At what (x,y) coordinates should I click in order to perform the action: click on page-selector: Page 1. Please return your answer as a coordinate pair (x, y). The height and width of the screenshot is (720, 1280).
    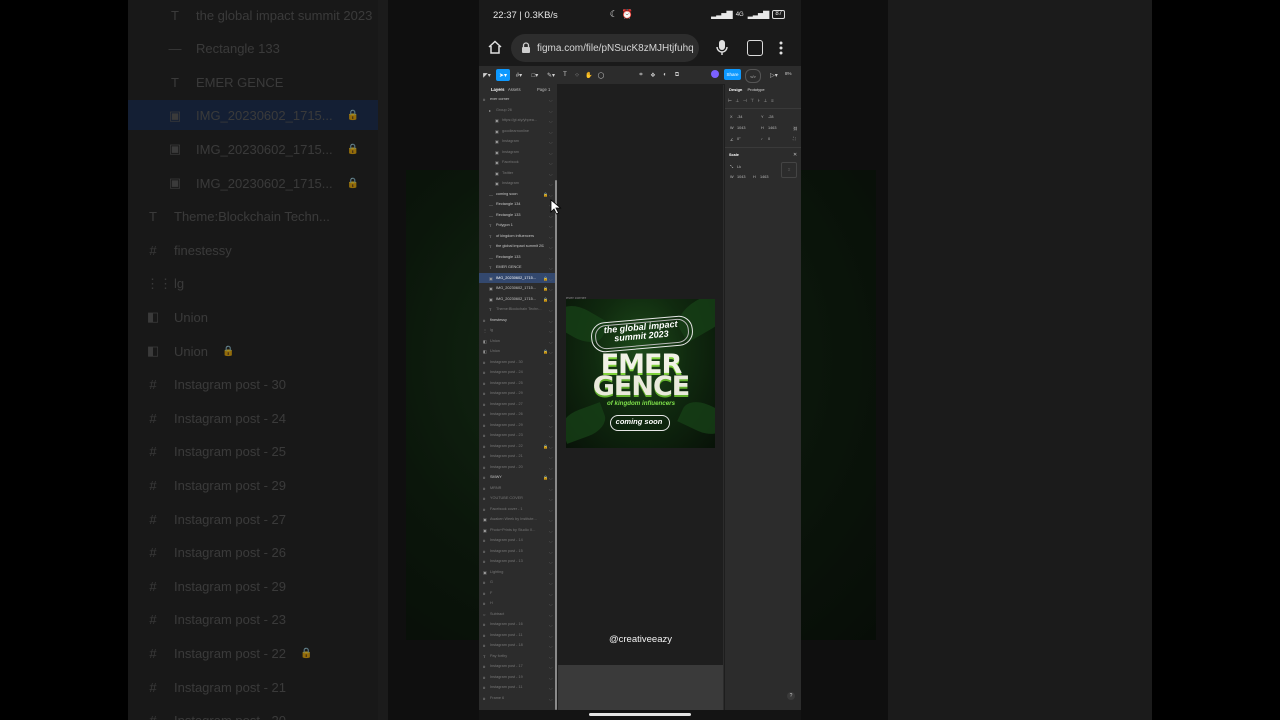
    Looking at the image, I should click on (543, 89).